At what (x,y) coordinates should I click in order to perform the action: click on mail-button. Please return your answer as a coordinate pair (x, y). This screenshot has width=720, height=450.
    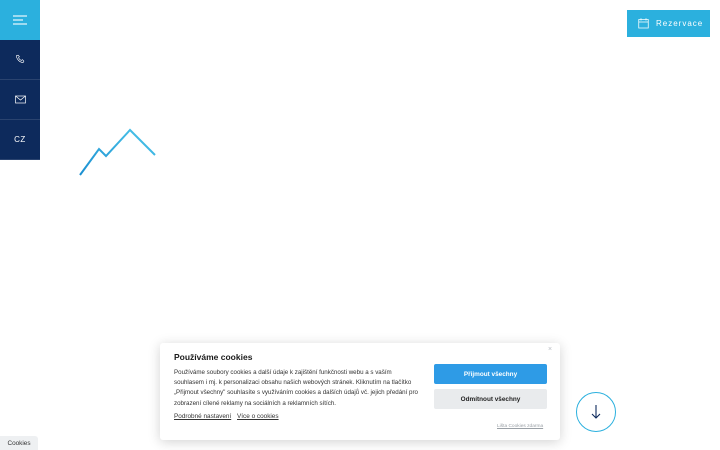
    Looking at the image, I should click on (20, 100).